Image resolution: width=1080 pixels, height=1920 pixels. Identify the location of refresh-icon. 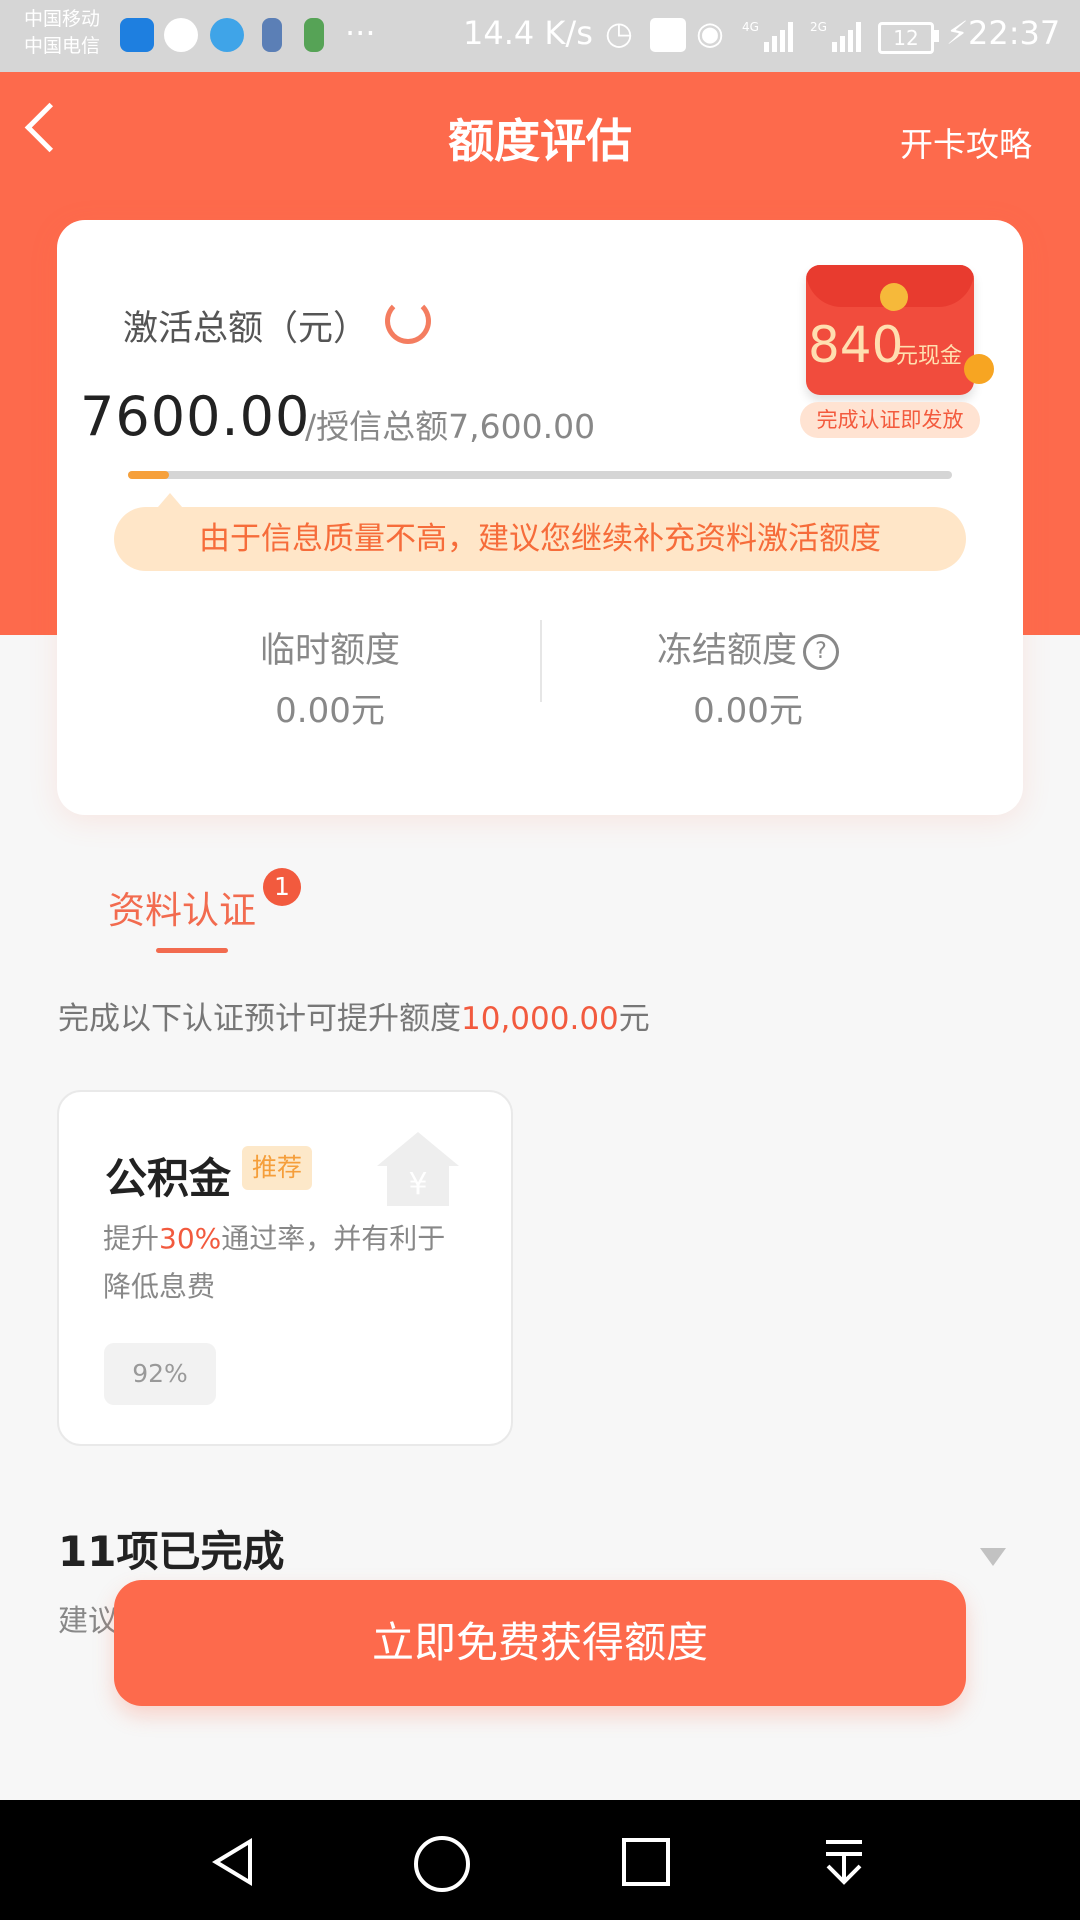
(408, 321).